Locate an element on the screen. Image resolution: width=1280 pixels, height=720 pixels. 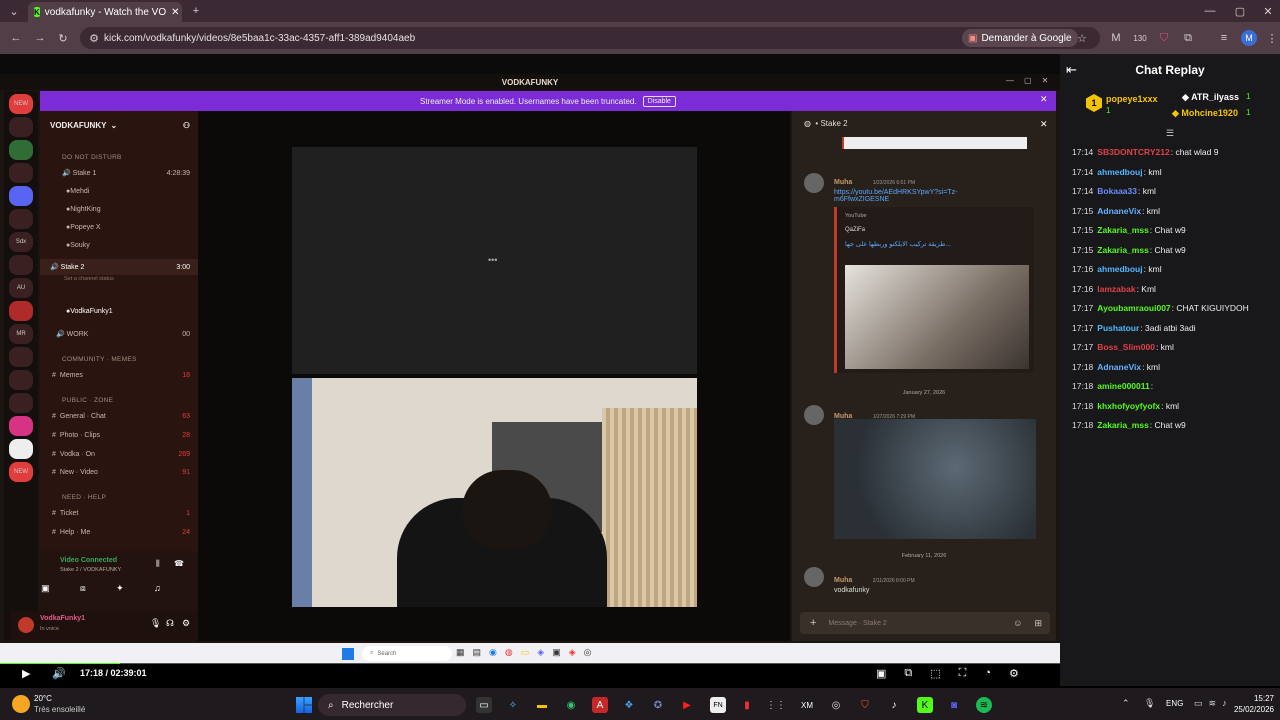
teams-icon: ✪ is located at coordinates (658, 705).